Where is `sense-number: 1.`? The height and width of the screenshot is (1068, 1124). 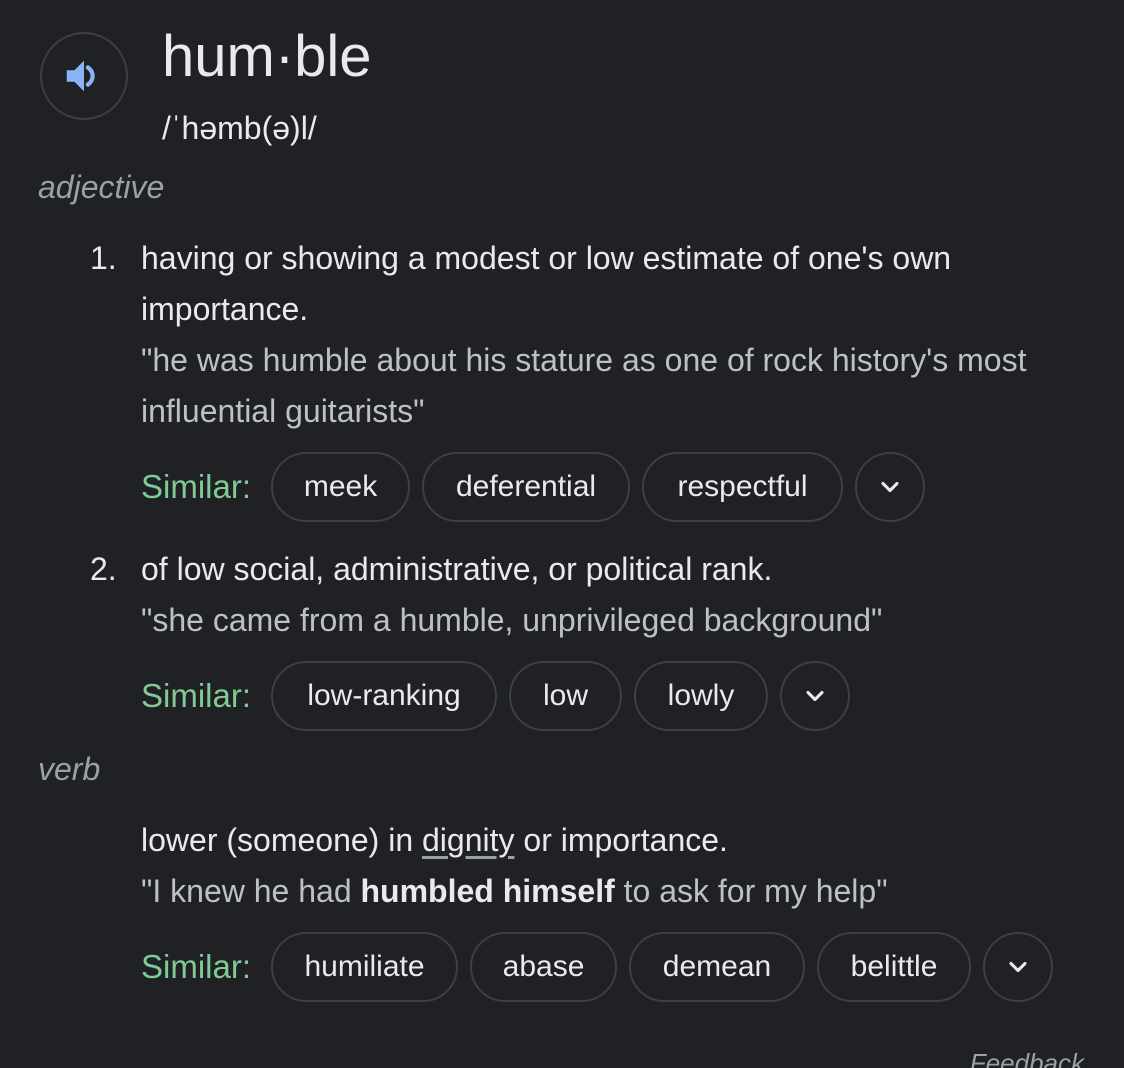
sense-number: 1. is located at coordinates (103, 258).